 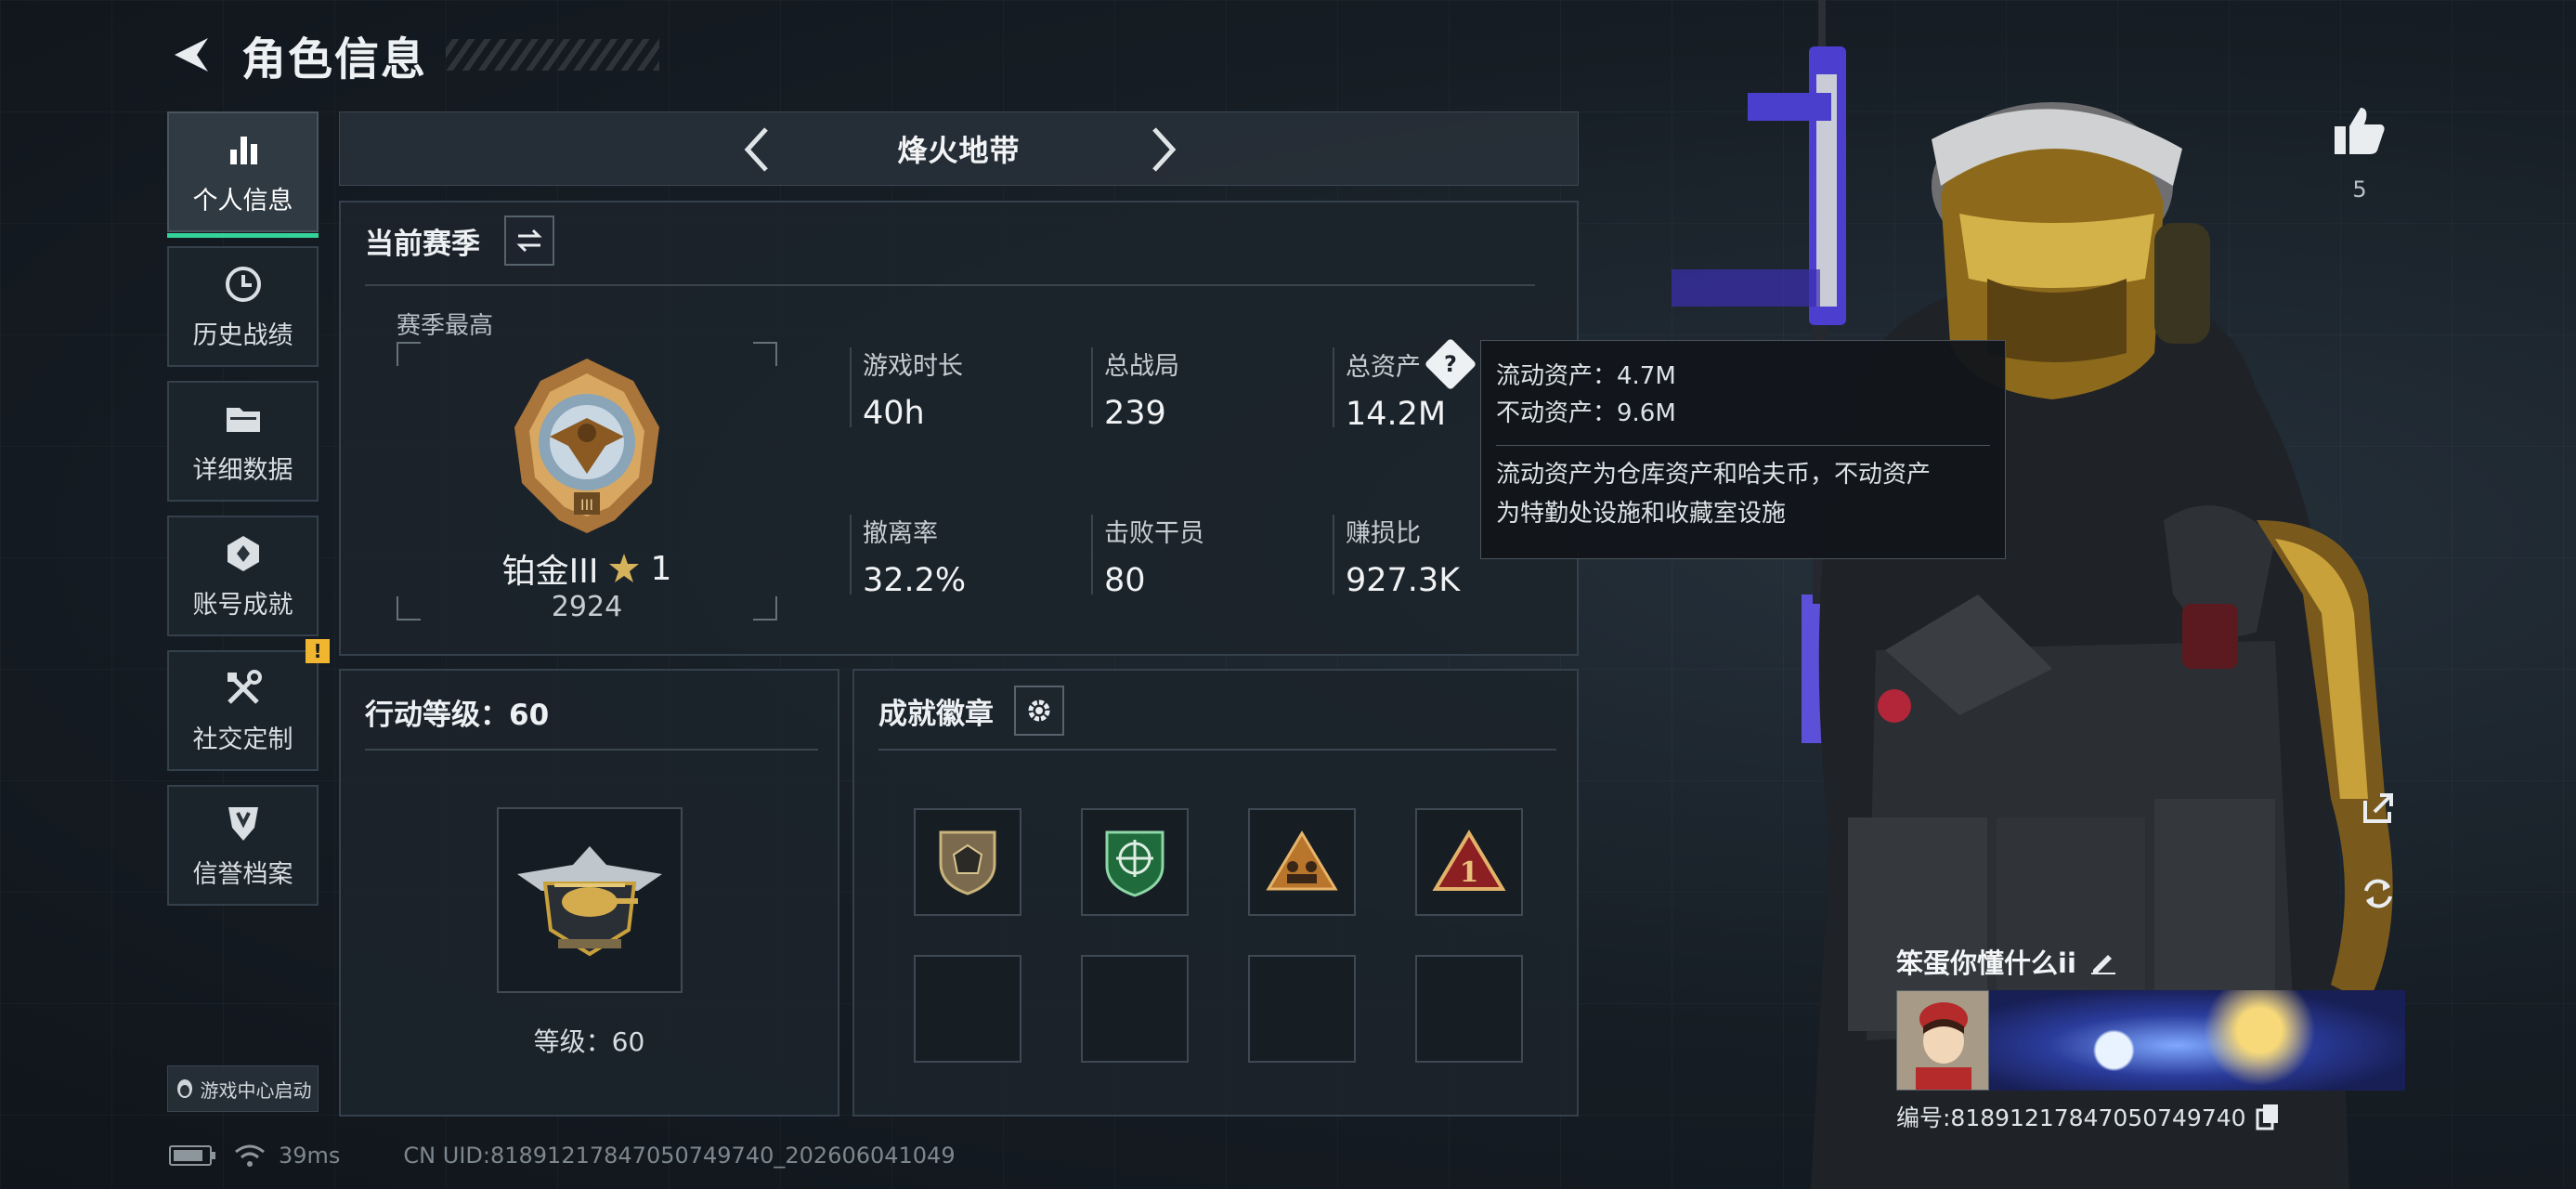 I want to click on sidebar-item-label: 信誉档案, so click(x=243, y=874).